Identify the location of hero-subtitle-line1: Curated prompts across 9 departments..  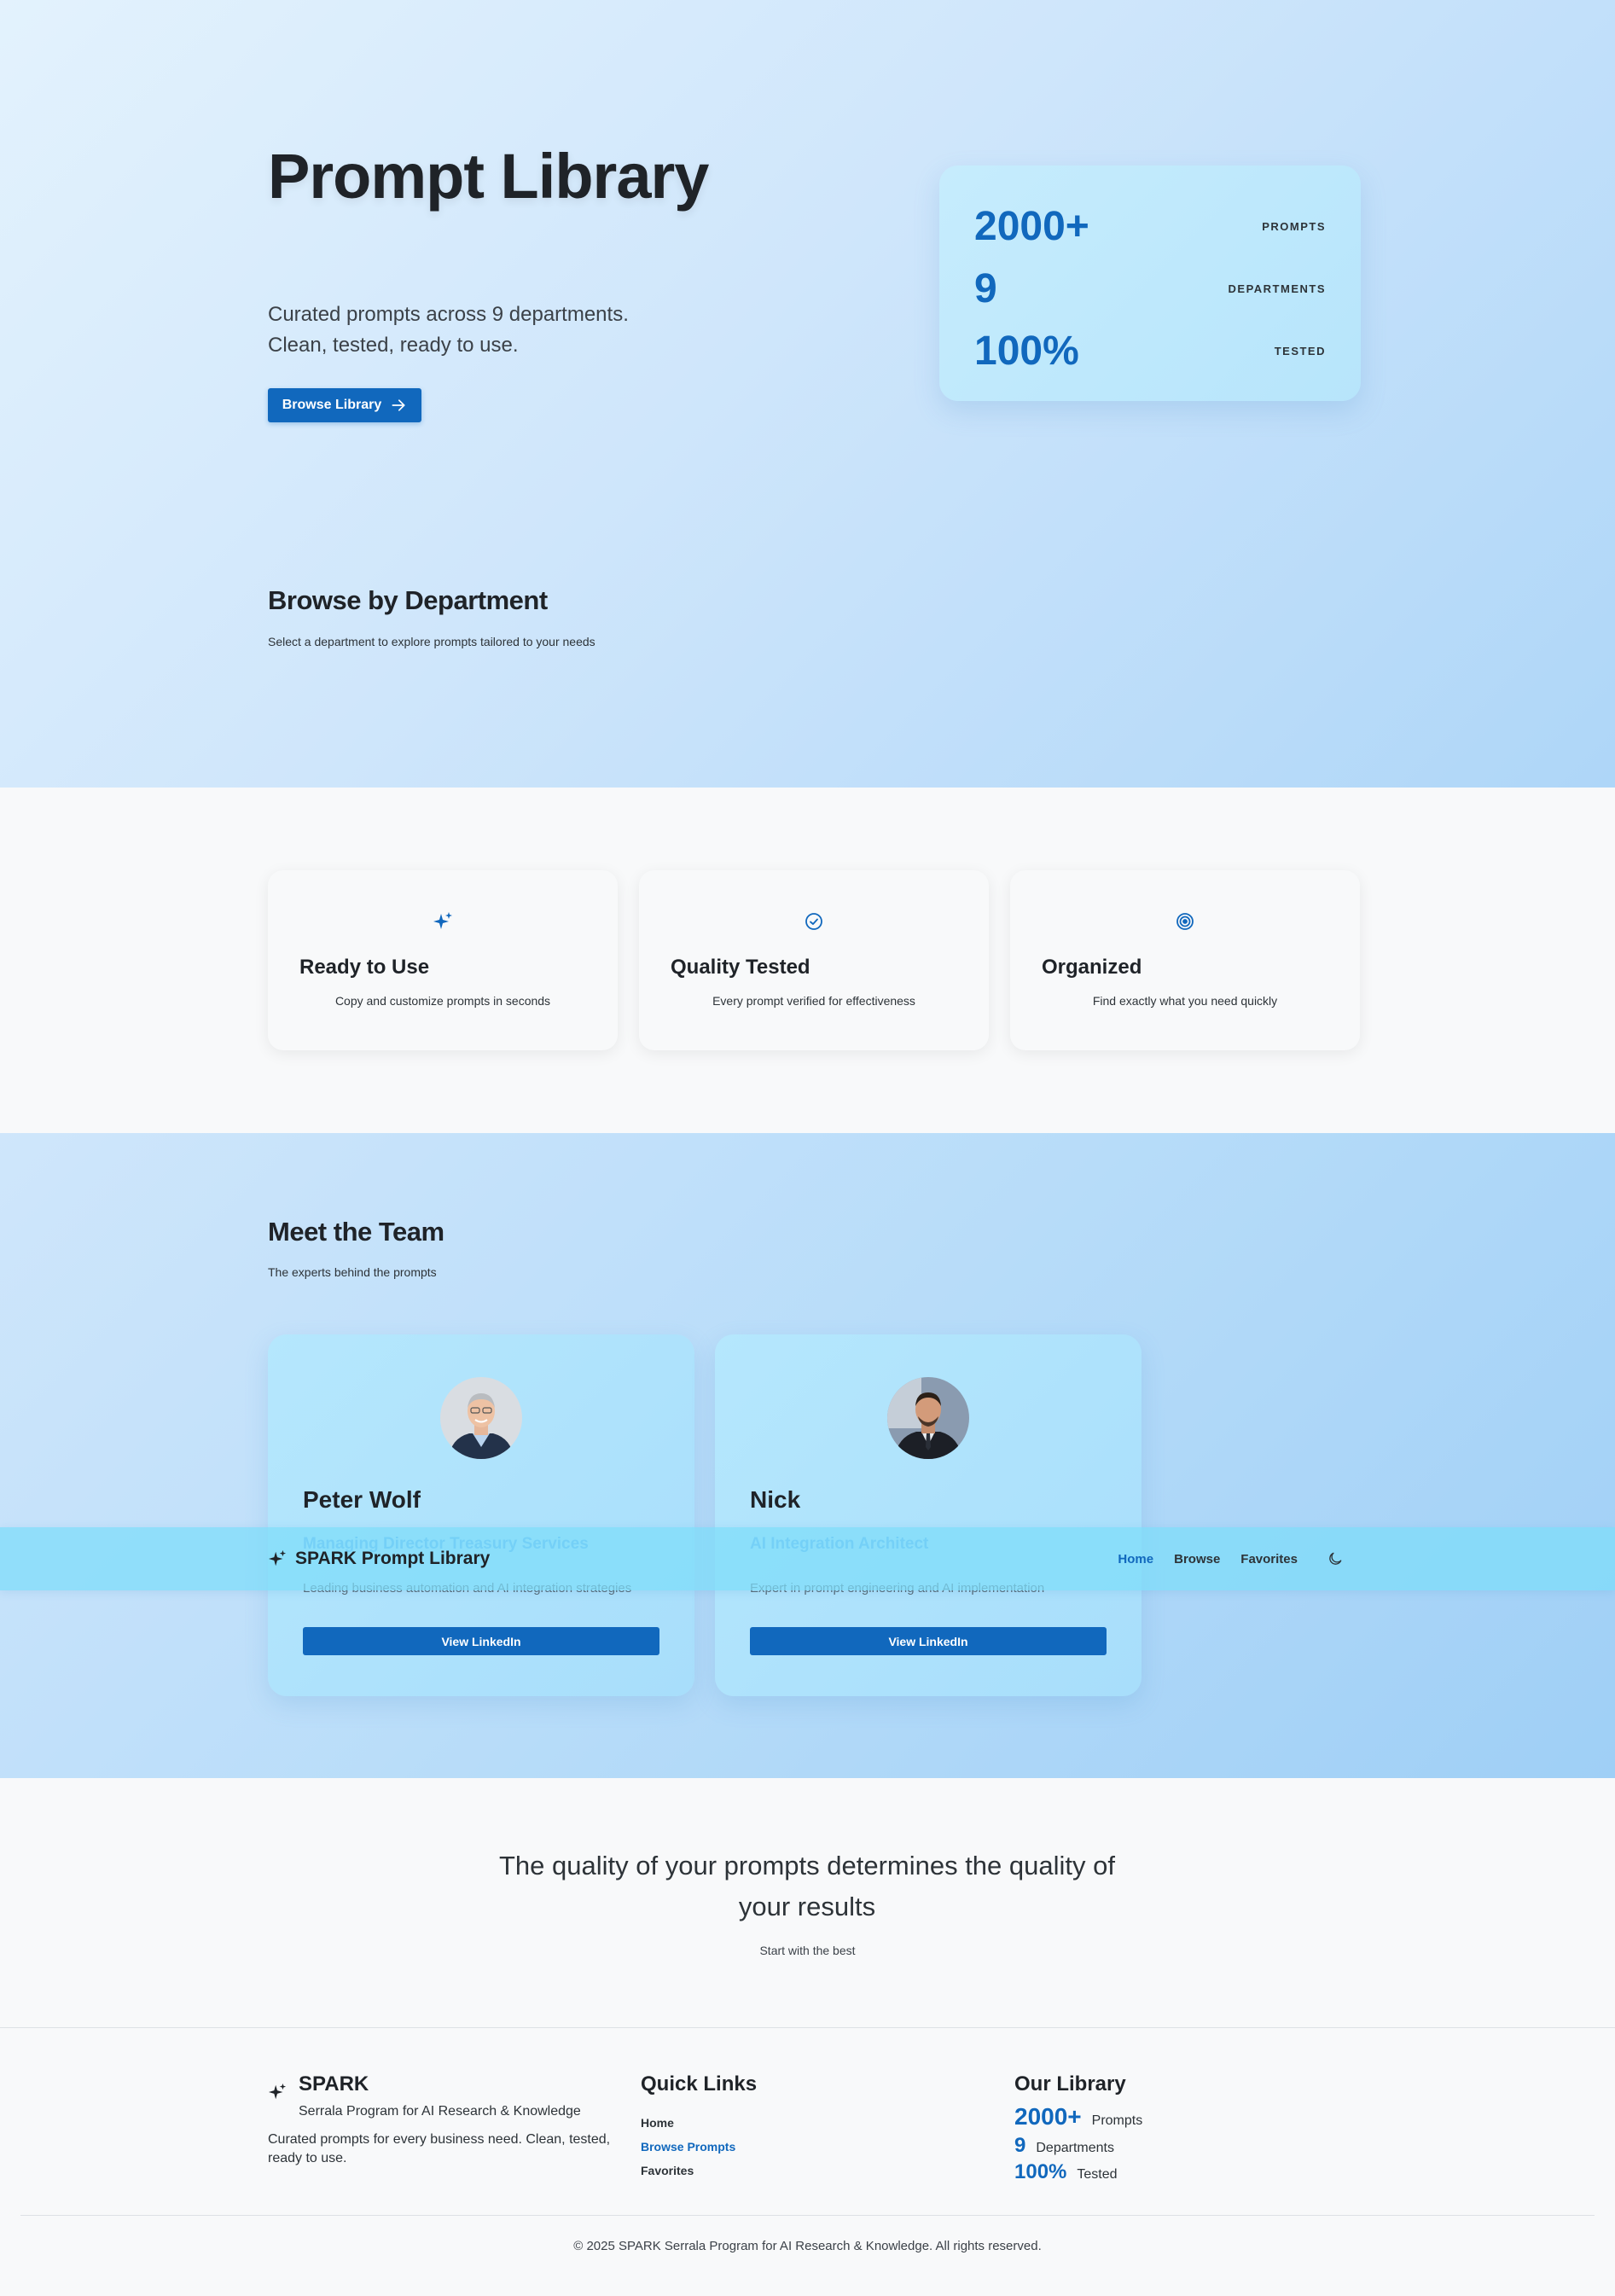
(449, 314).